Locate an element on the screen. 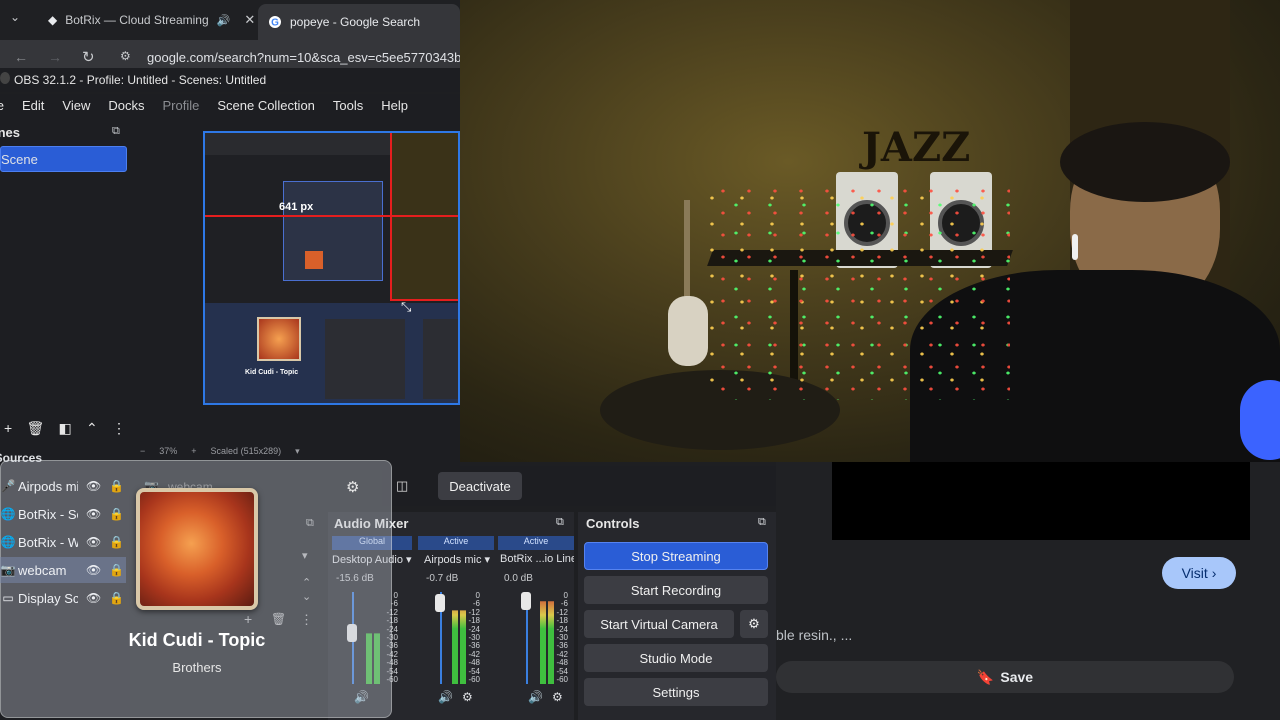 The width and height of the screenshot is (1280, 720). source-name: Airpods mic is located at coordinates (48, 486).